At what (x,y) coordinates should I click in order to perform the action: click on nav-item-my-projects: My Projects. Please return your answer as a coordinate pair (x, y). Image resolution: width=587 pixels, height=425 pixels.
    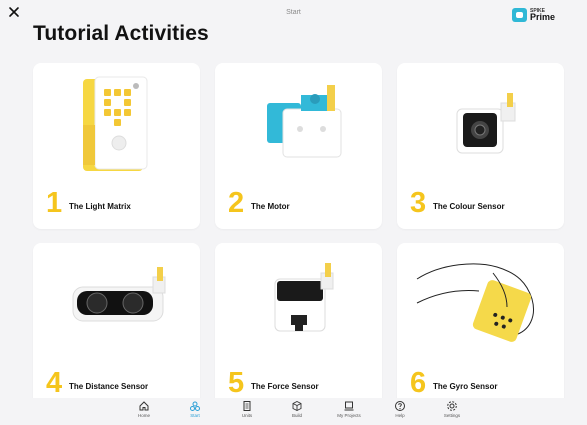
    Looking at the image, I should click on (349, 412).